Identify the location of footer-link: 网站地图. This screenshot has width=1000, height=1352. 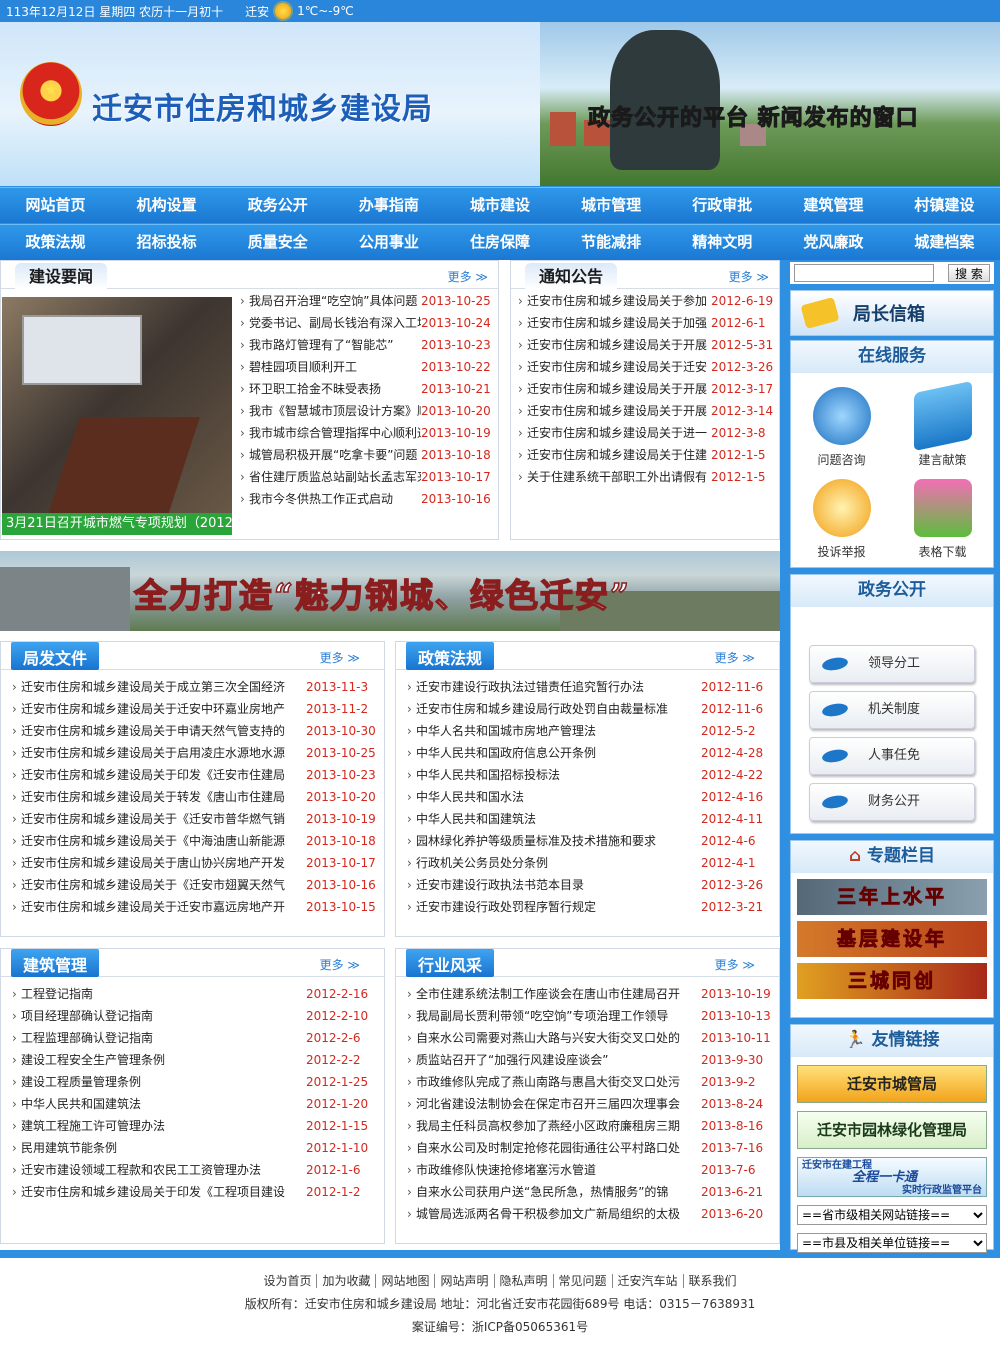
(406, 1281).